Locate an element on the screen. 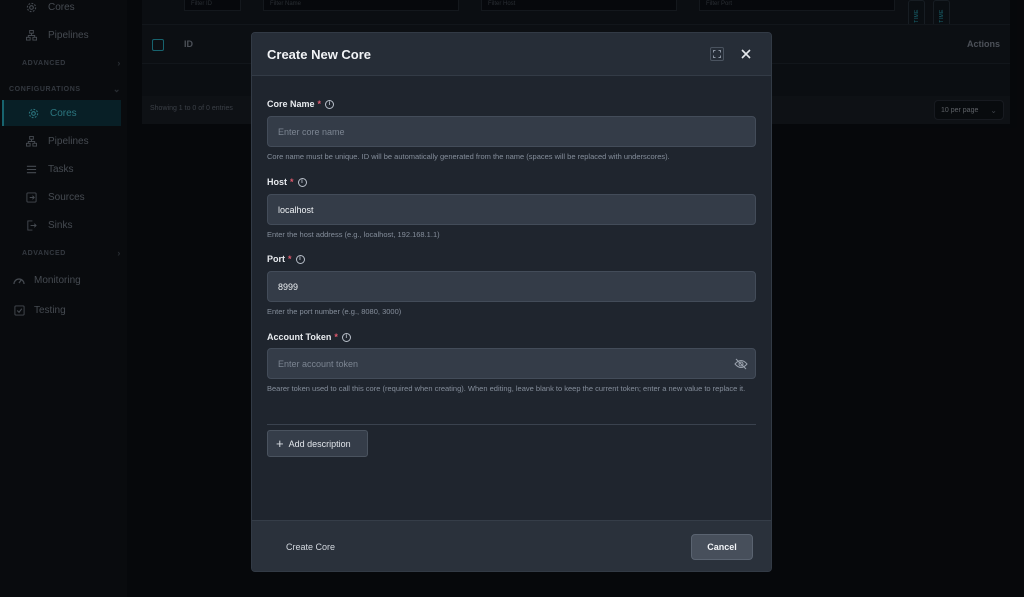 The height and width of the screenshot is (597, 1024). add-description-label: Add description is located at coordinates (319, 443).